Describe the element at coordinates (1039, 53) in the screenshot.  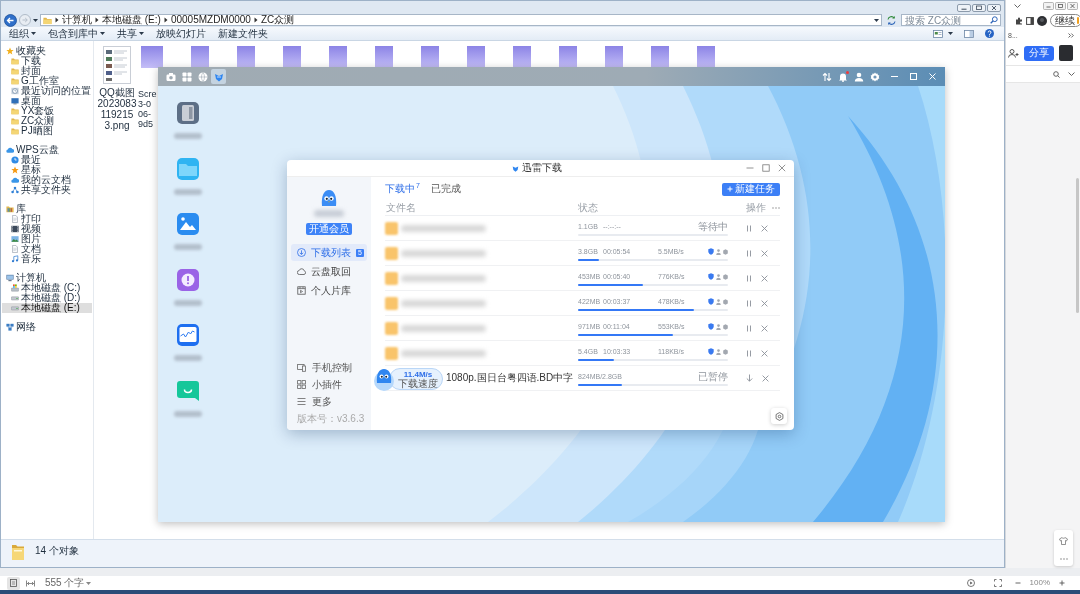
I see `share-button: 分享` at that location.